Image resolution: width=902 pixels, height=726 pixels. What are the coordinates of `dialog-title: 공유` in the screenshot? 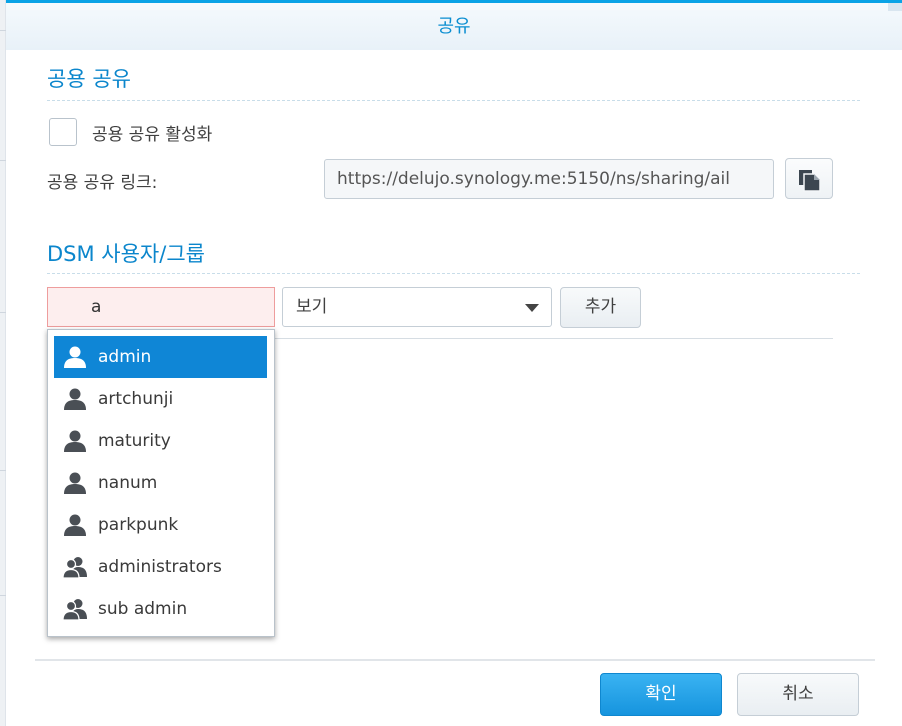 It's located at (454, 26).